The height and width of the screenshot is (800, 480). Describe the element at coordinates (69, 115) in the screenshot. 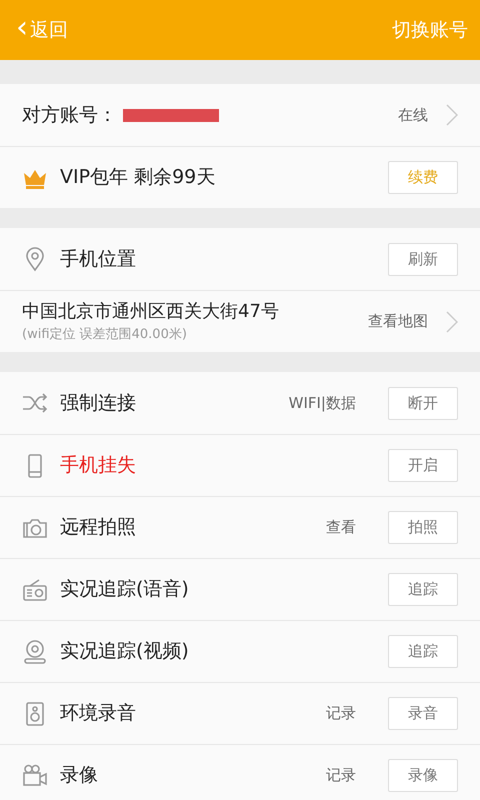

I see `account-label: 对方账号：` at that location.